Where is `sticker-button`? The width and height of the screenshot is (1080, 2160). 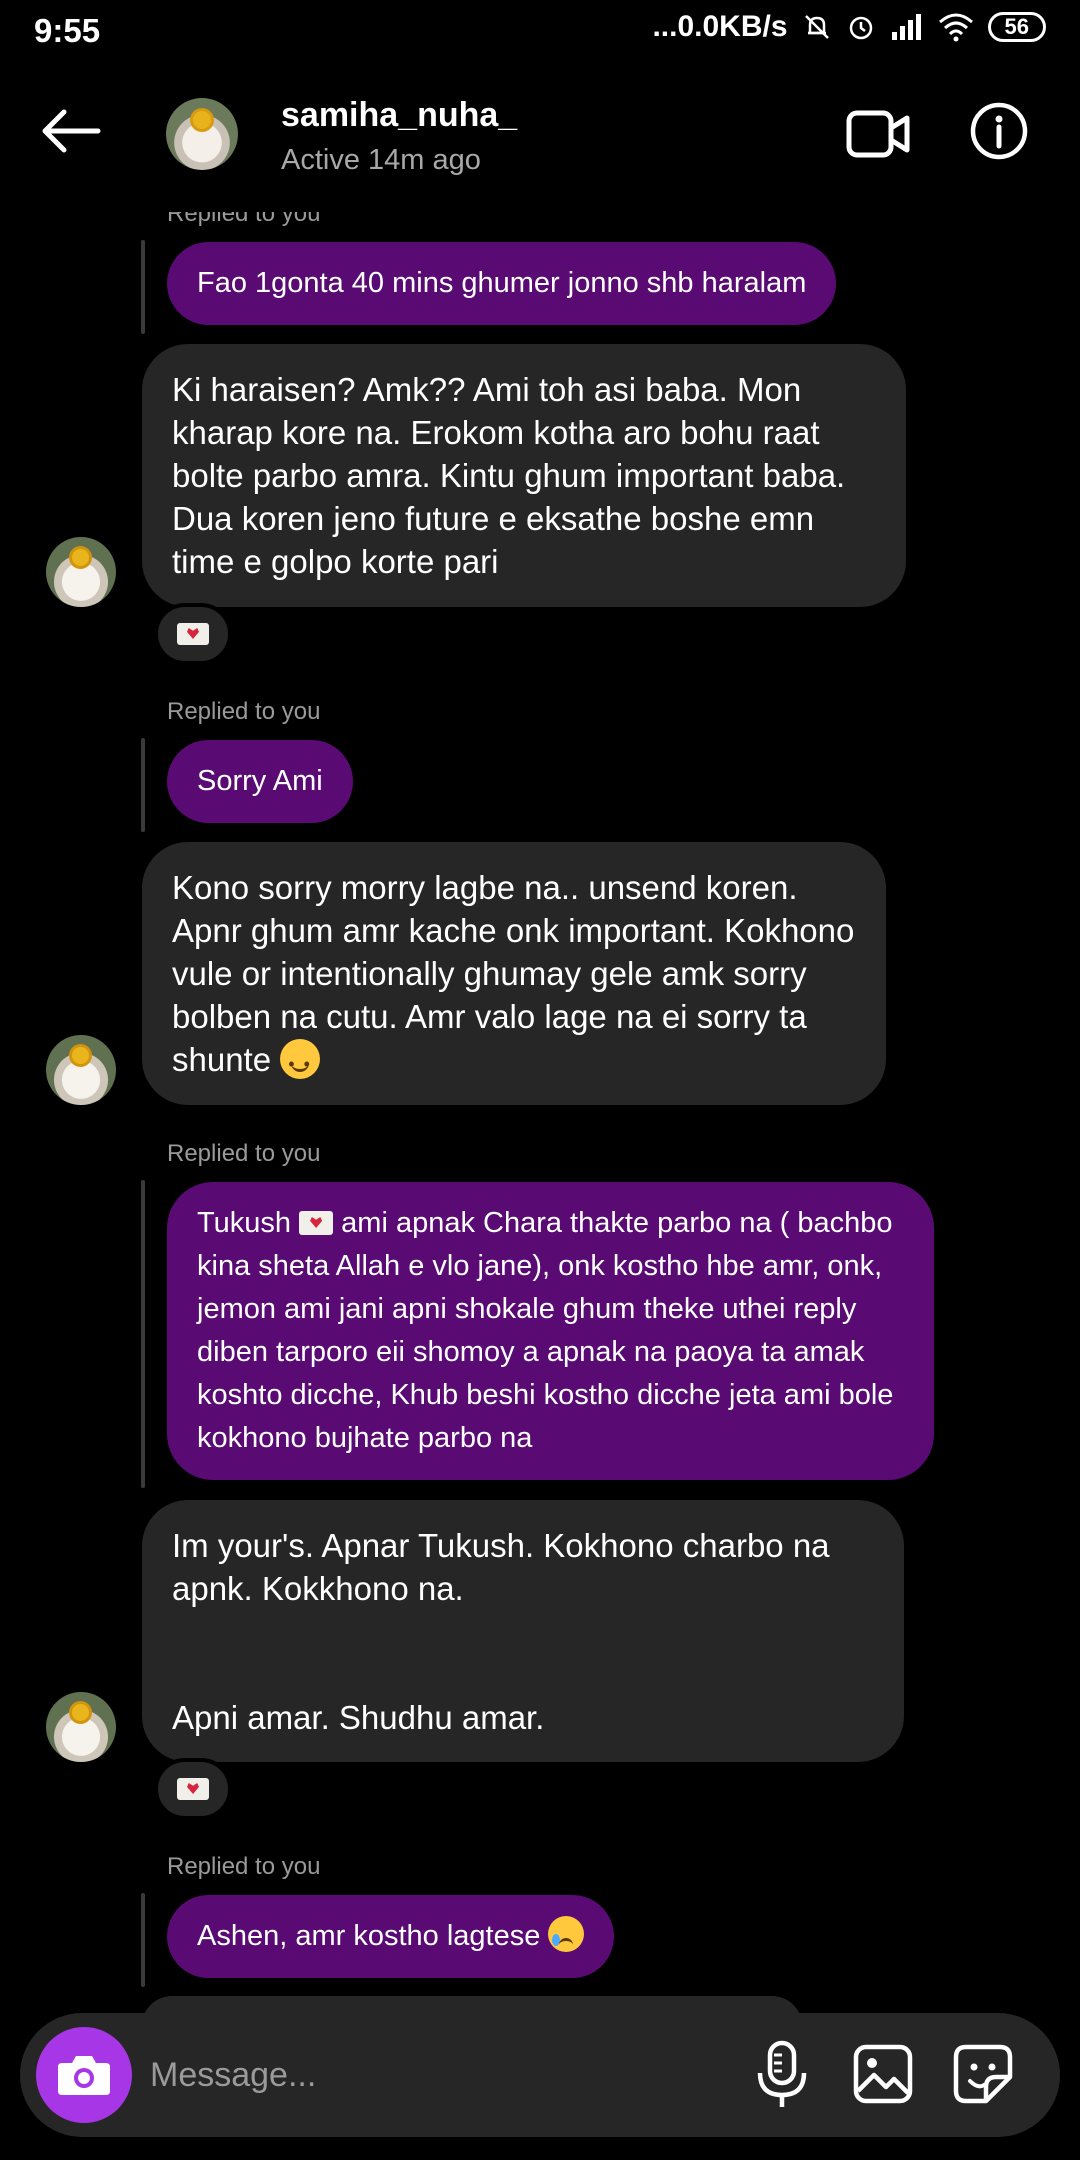 sticker-button is located at coordinates (983, 2074).